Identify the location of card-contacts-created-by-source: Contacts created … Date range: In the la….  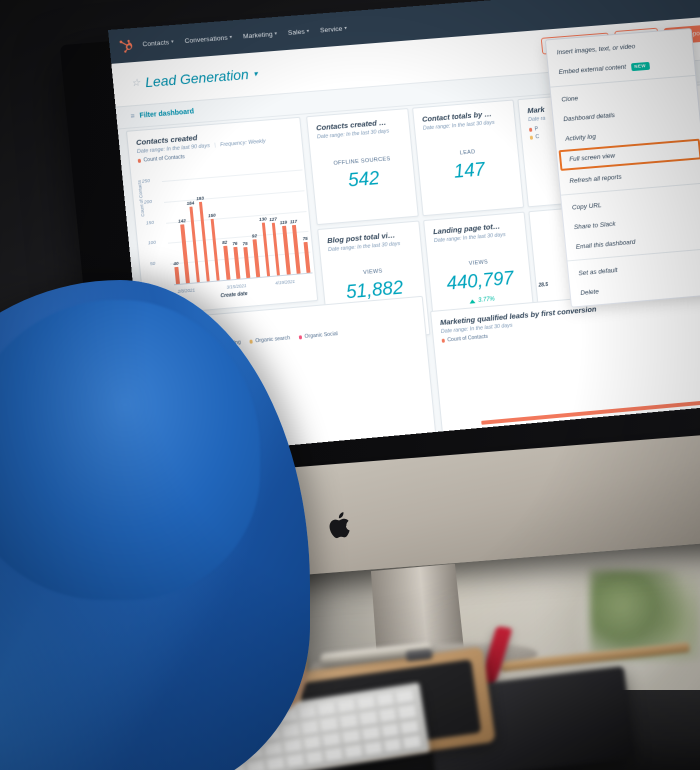
(362, 167).